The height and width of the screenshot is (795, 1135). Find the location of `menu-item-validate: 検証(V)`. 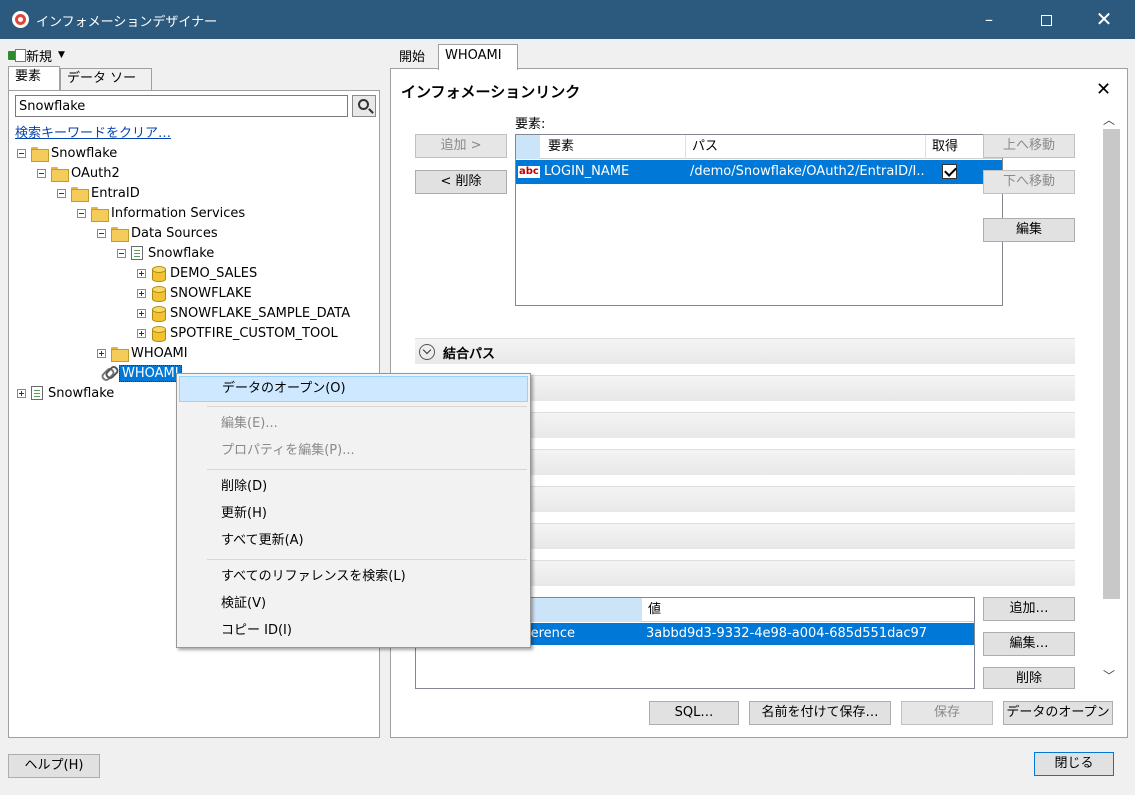

menu-item-validate: 検証(V) is located at coordinates (353, 604).